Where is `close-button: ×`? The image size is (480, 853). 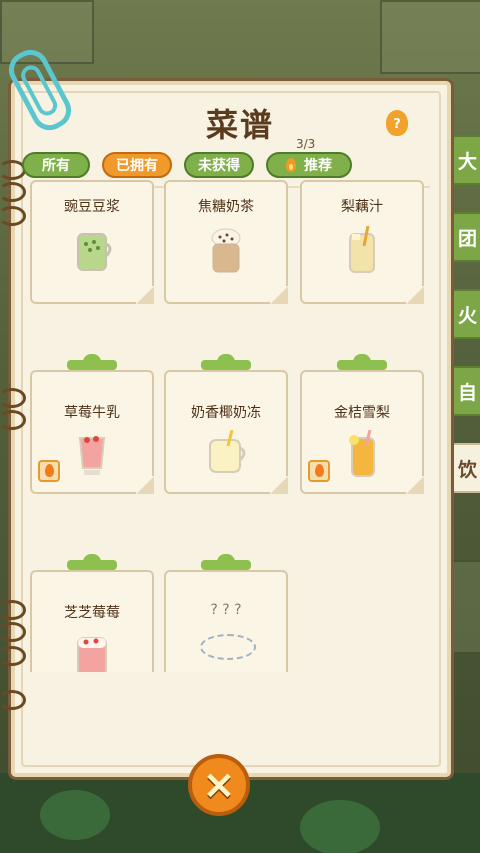 close-button: × is located at coordinates (219, 785).